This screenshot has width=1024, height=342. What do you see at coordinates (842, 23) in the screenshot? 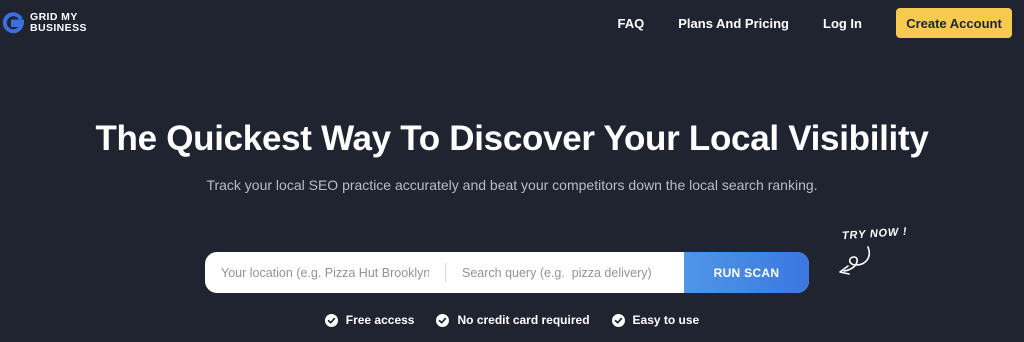
I see `nav-login-link: Log In` at bounding box center [842, 23].